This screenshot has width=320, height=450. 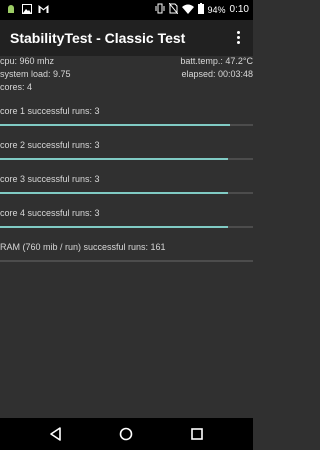 What do you see at coordinates (126, 150) in the screenshot?
I see `test-item-core-2: core 2 successful runs: 3` at bounding box center [126, 150].